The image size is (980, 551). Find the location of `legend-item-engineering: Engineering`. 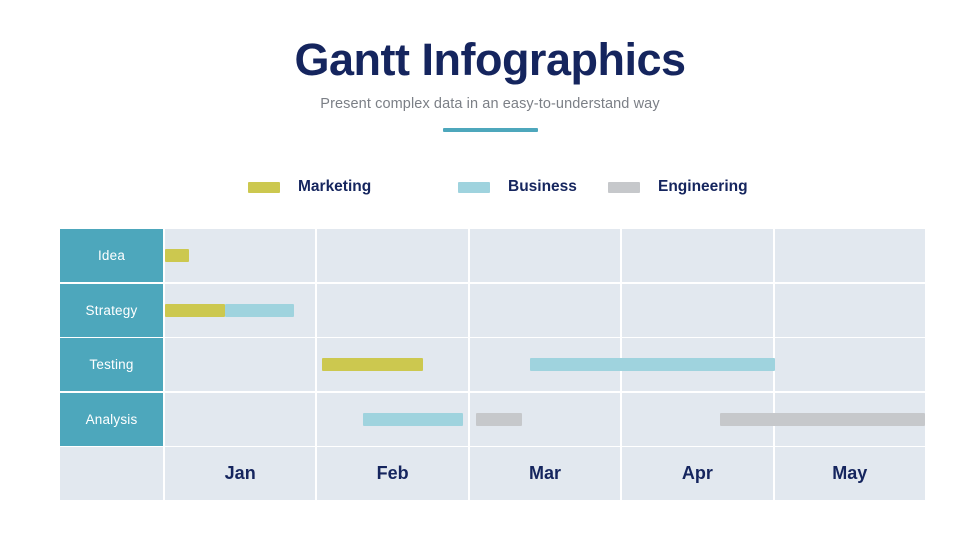

legend-item-engineering: Engineering is located at coordinates (678, 187).